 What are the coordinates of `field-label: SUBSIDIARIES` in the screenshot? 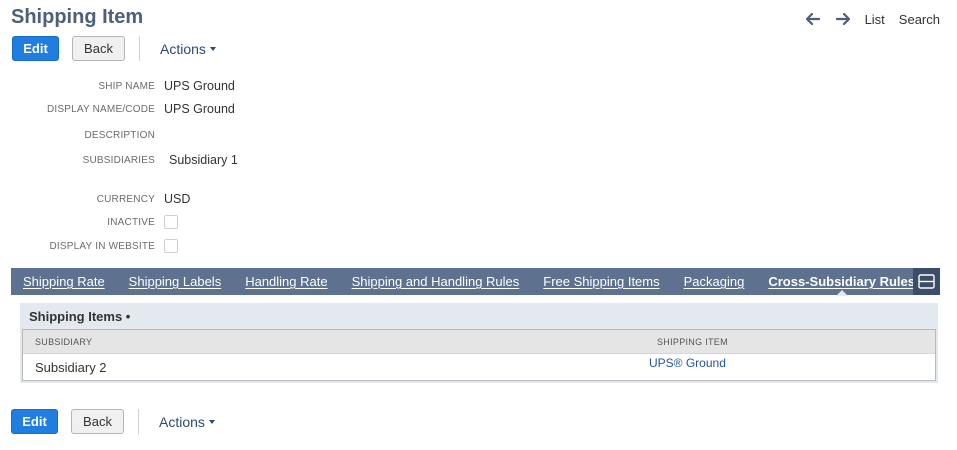 It's located at (118, 160).